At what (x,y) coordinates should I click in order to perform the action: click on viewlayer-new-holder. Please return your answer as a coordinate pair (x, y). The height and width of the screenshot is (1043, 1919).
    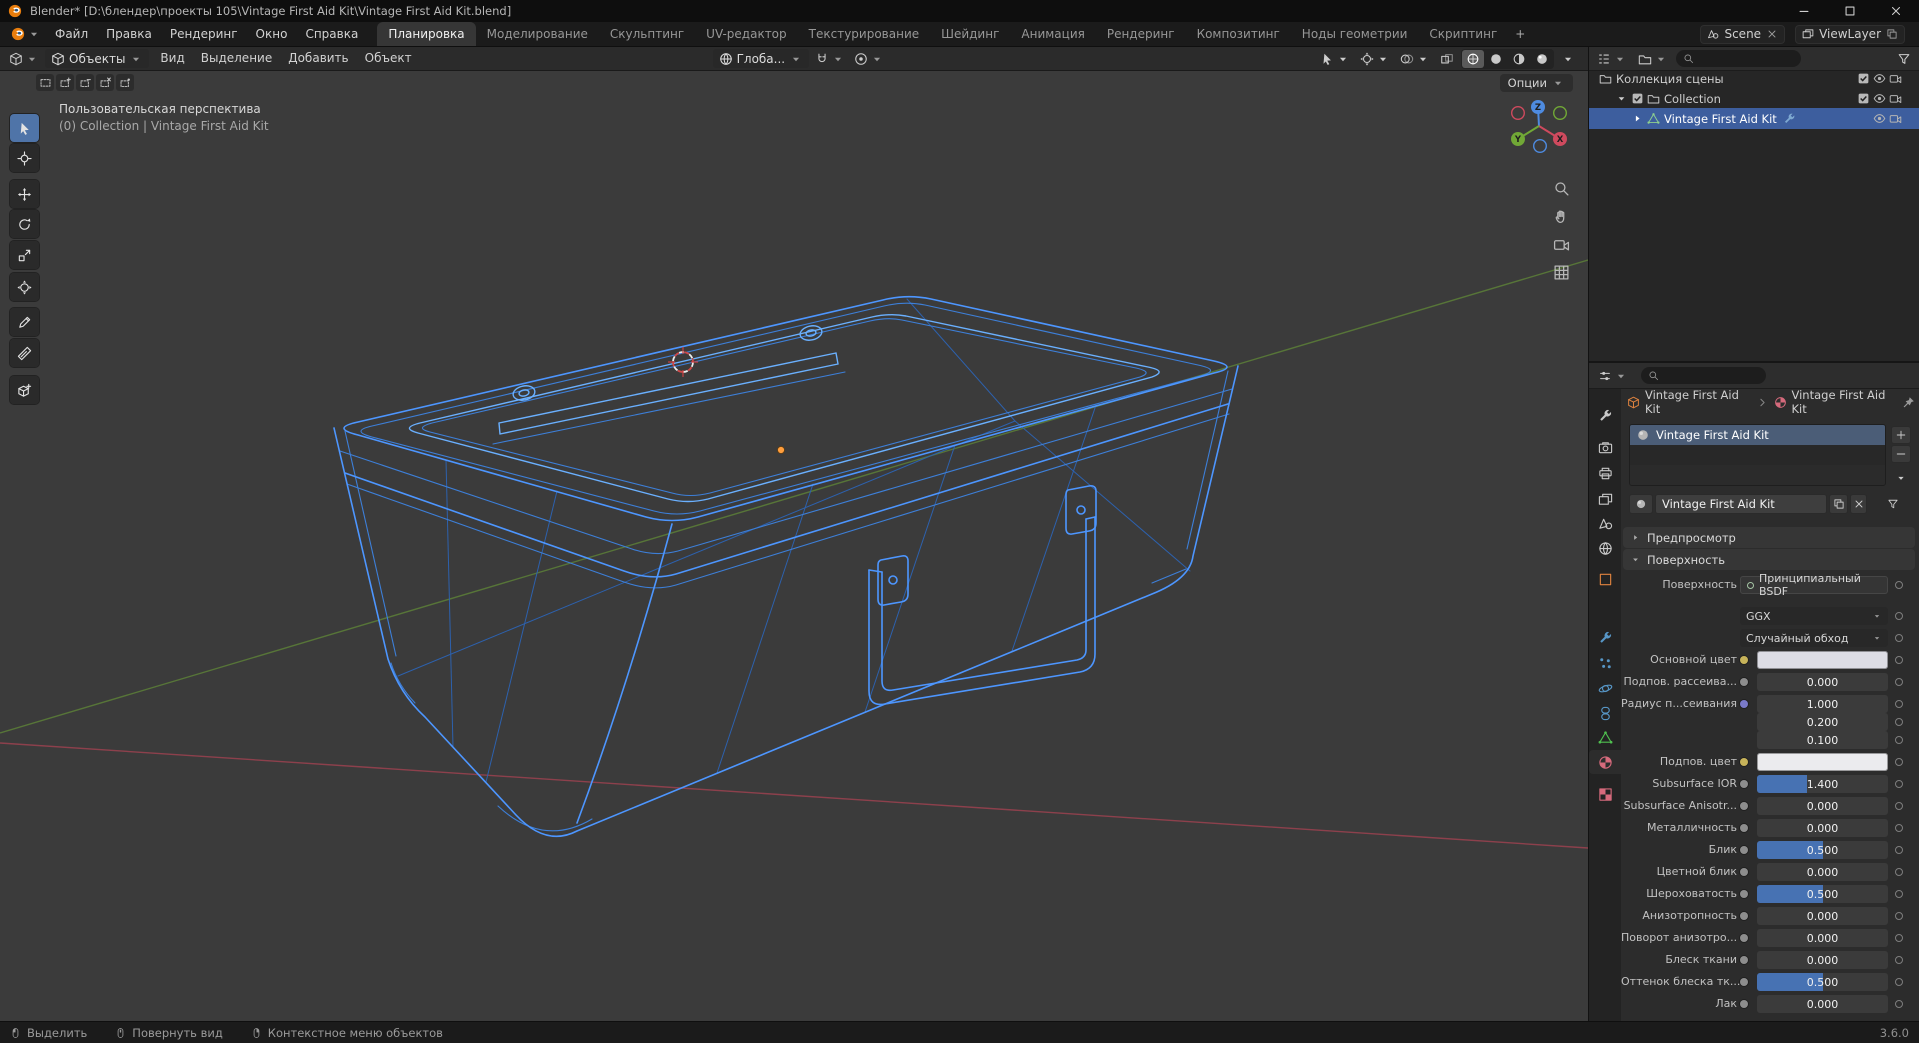
    Looking at the image, I should click on (1892, 34).